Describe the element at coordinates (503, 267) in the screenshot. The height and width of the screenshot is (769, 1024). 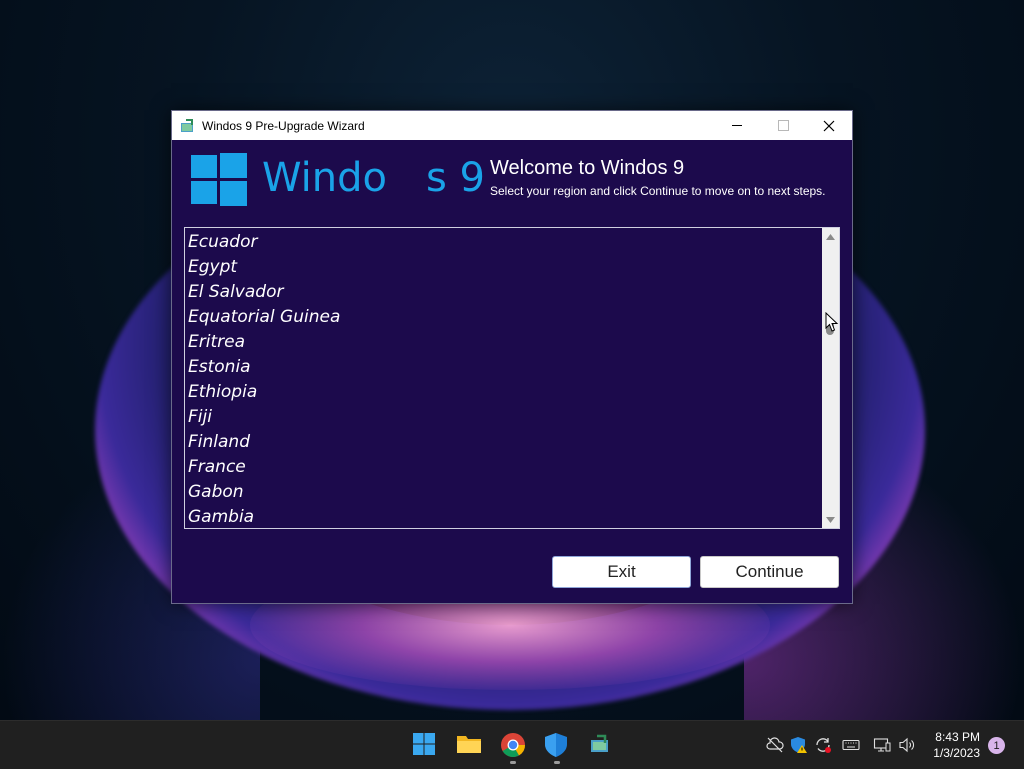
I see `list-item: Egypt` at that location.